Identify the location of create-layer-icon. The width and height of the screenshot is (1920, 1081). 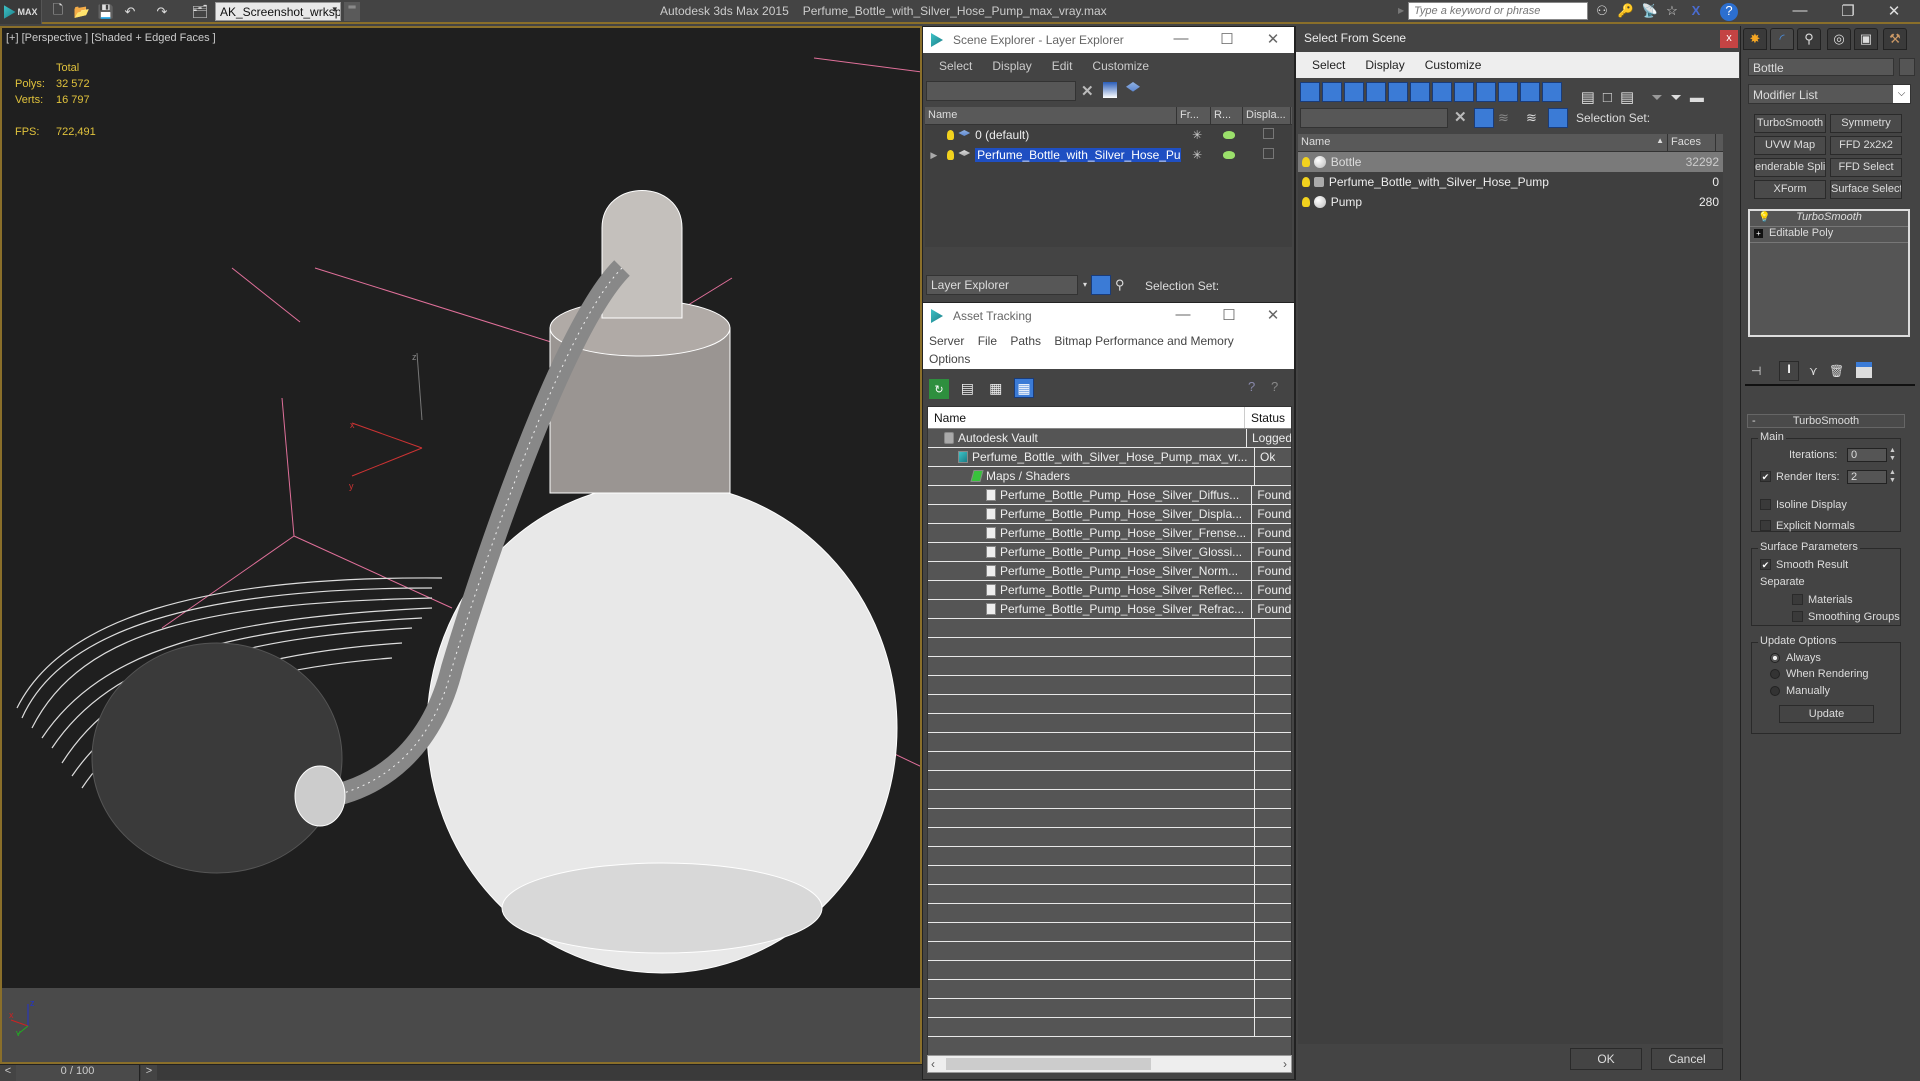
(1133, 87).